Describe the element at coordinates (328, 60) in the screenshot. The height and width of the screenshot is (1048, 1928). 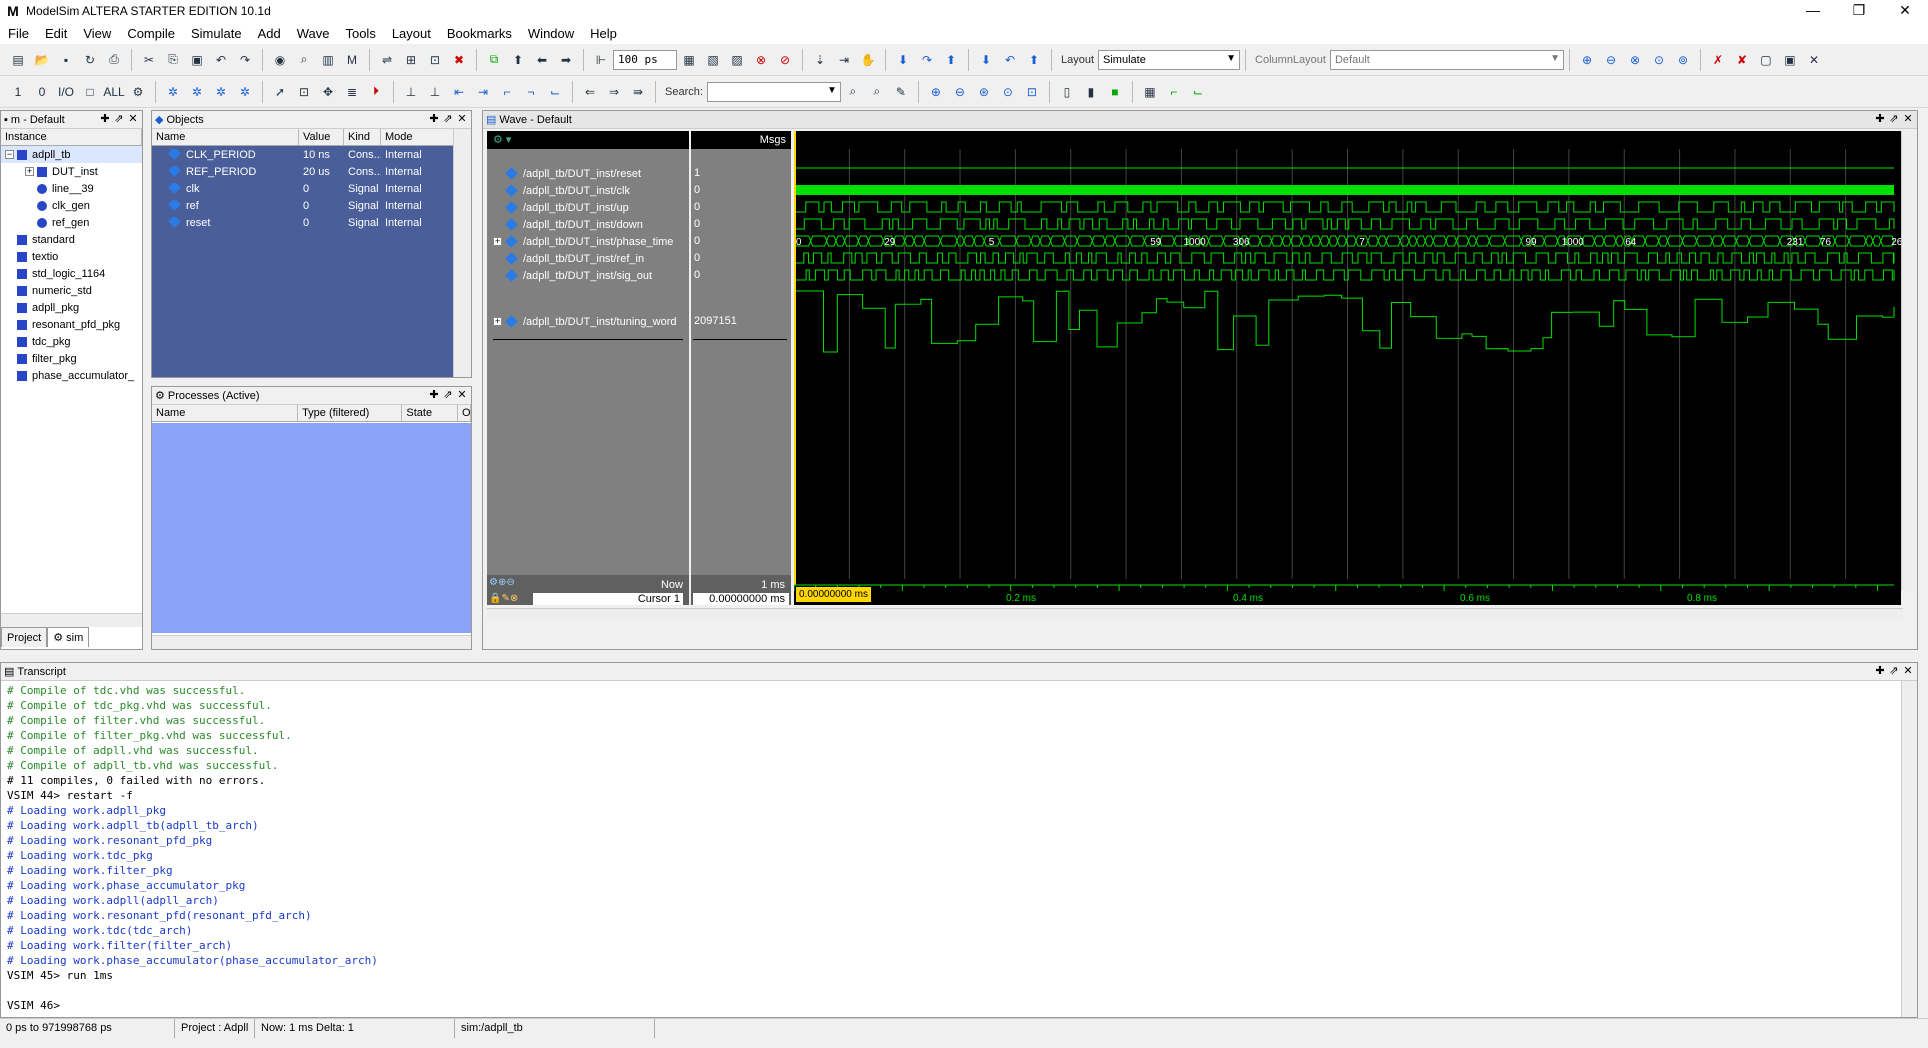
I see `column-icon: ▥` at that location.